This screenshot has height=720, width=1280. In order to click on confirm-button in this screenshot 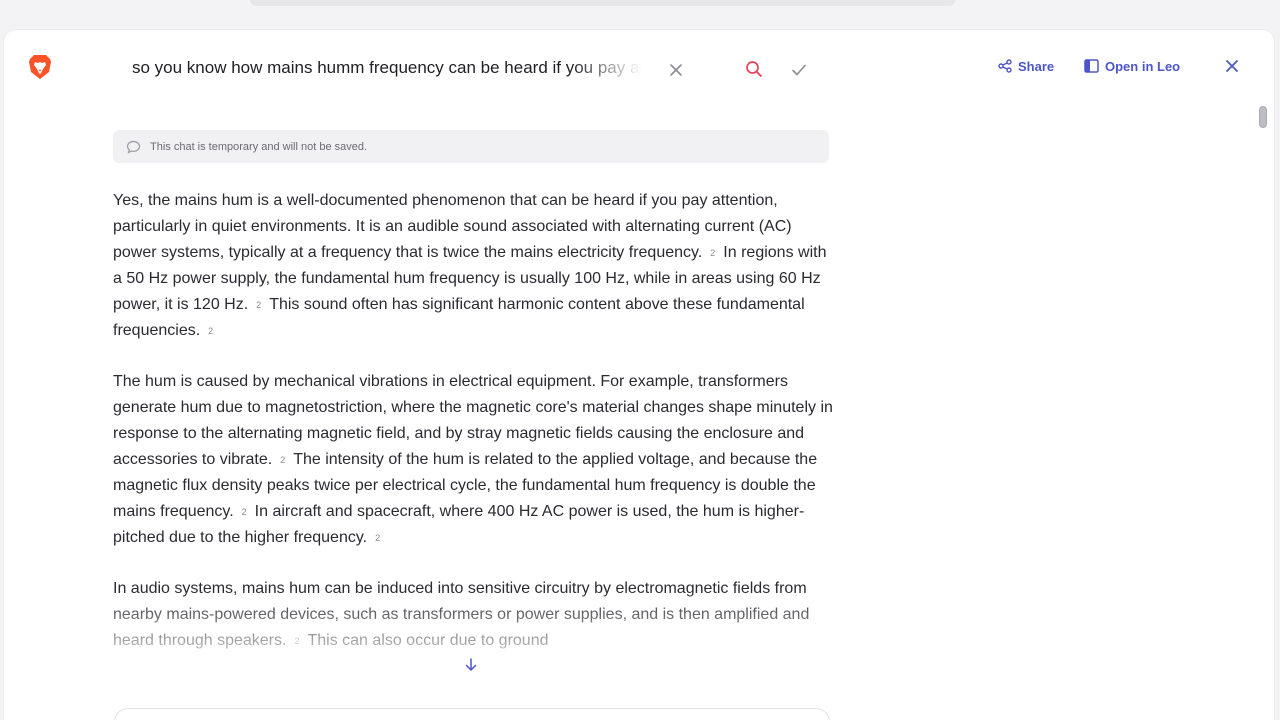, I will do `click(799, 70)`.